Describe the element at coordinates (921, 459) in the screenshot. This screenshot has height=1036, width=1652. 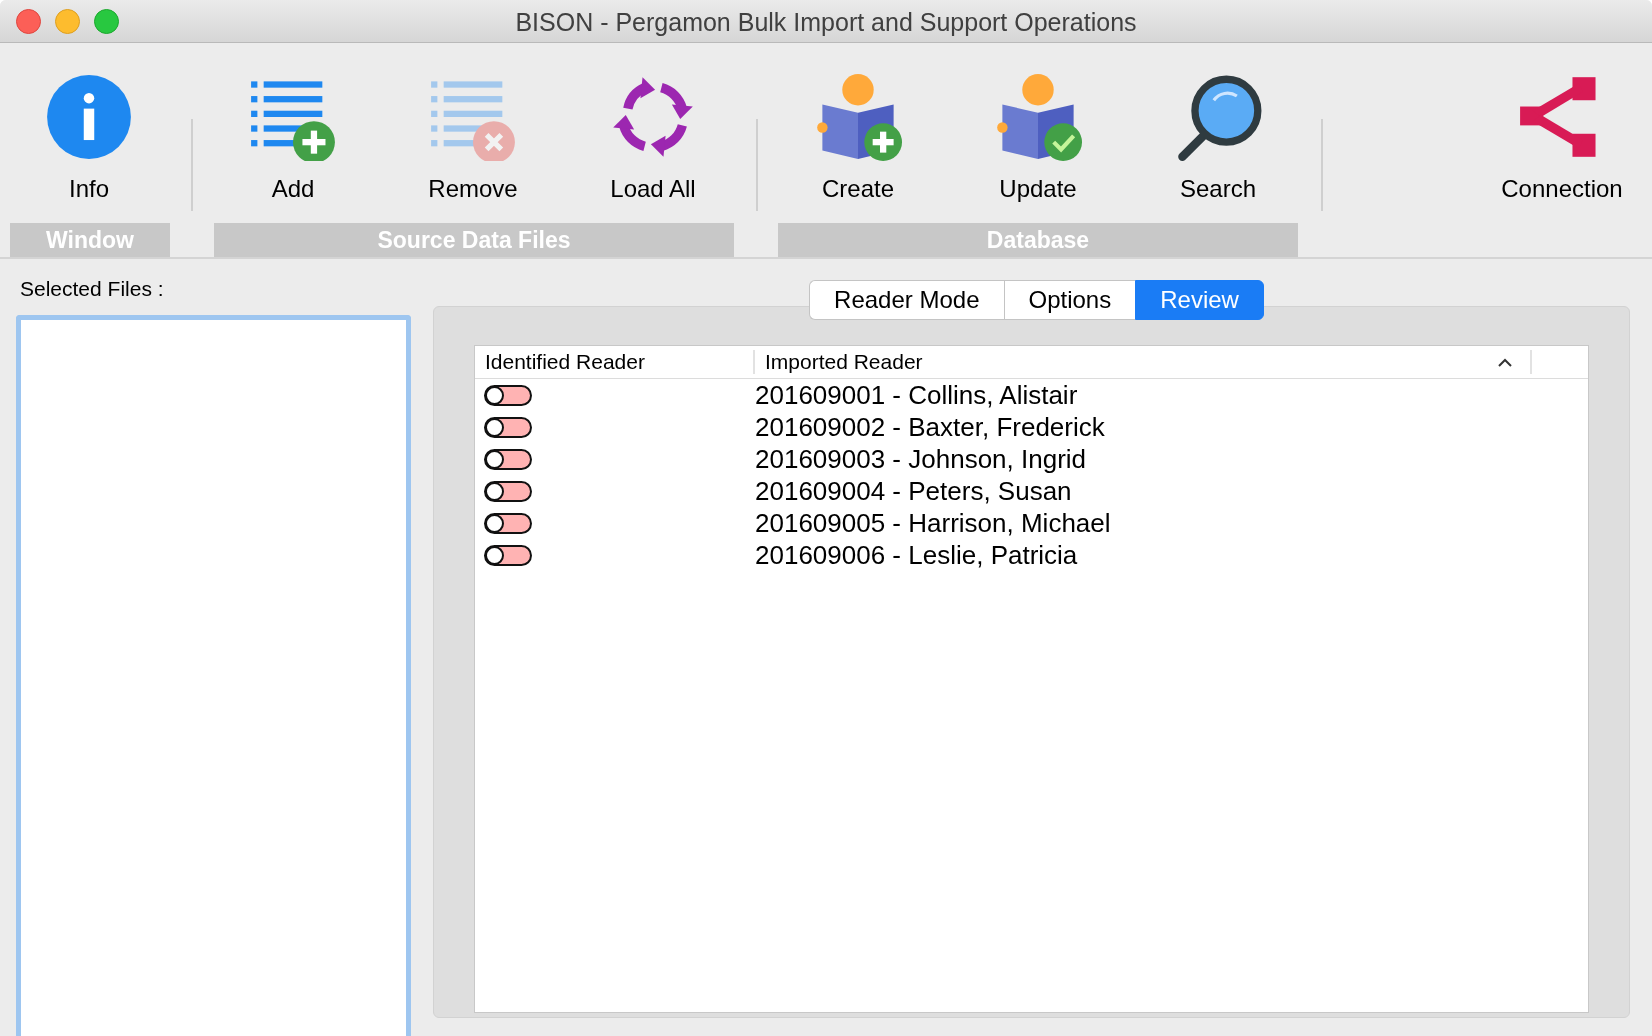
I see `table-cell: 201609003 - Johnson, Ingrid` at that location.